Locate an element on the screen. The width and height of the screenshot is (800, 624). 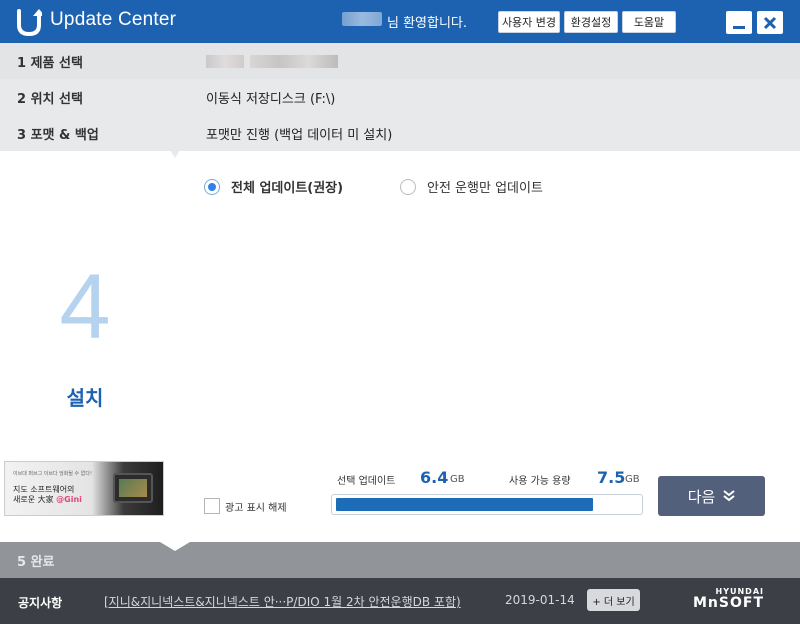
ad-brand: @Gini is located at coordinates (69, 499).